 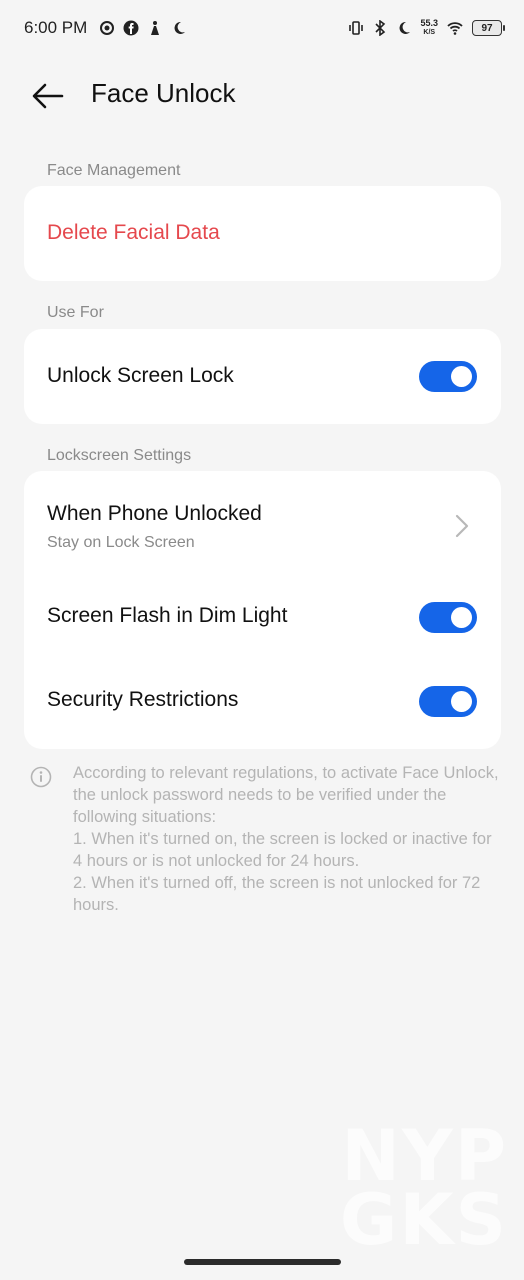 What do you see at coordinates (423, 1220) in the screenshot?
I see `watermark-line-2: GKS` at bounding box center [423, 1220].